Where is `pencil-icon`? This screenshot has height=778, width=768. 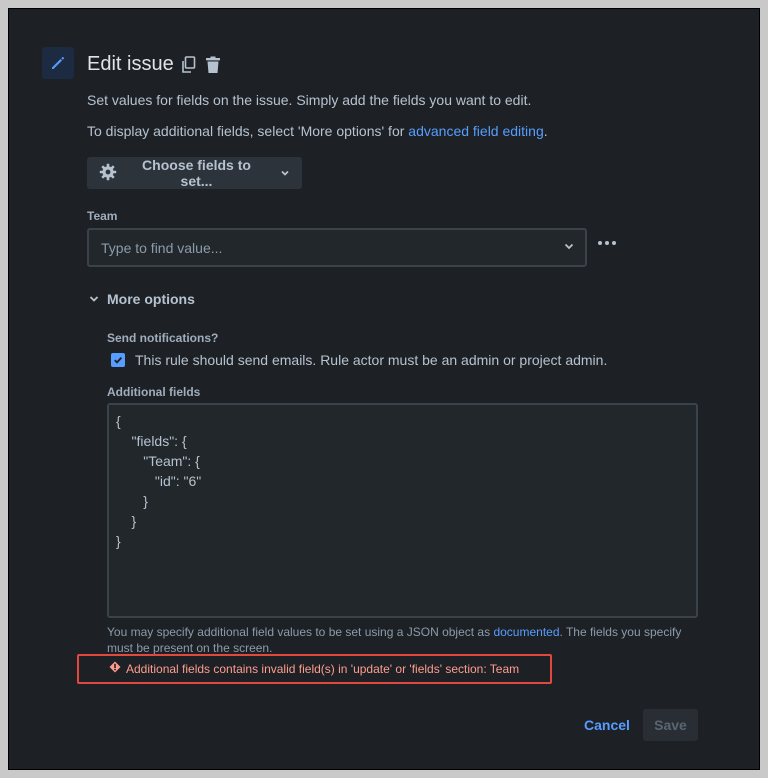 pencil-icon is located at coordinates (58, 63).